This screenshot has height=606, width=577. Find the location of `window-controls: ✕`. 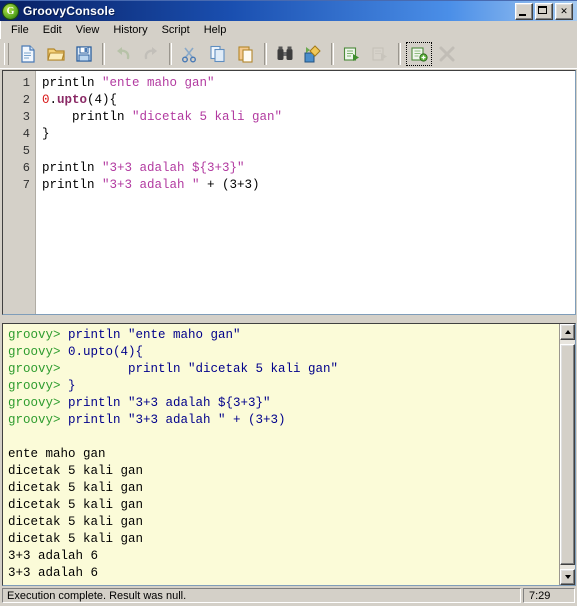

window-controls: ✕ is located at coordinates (545, 11).